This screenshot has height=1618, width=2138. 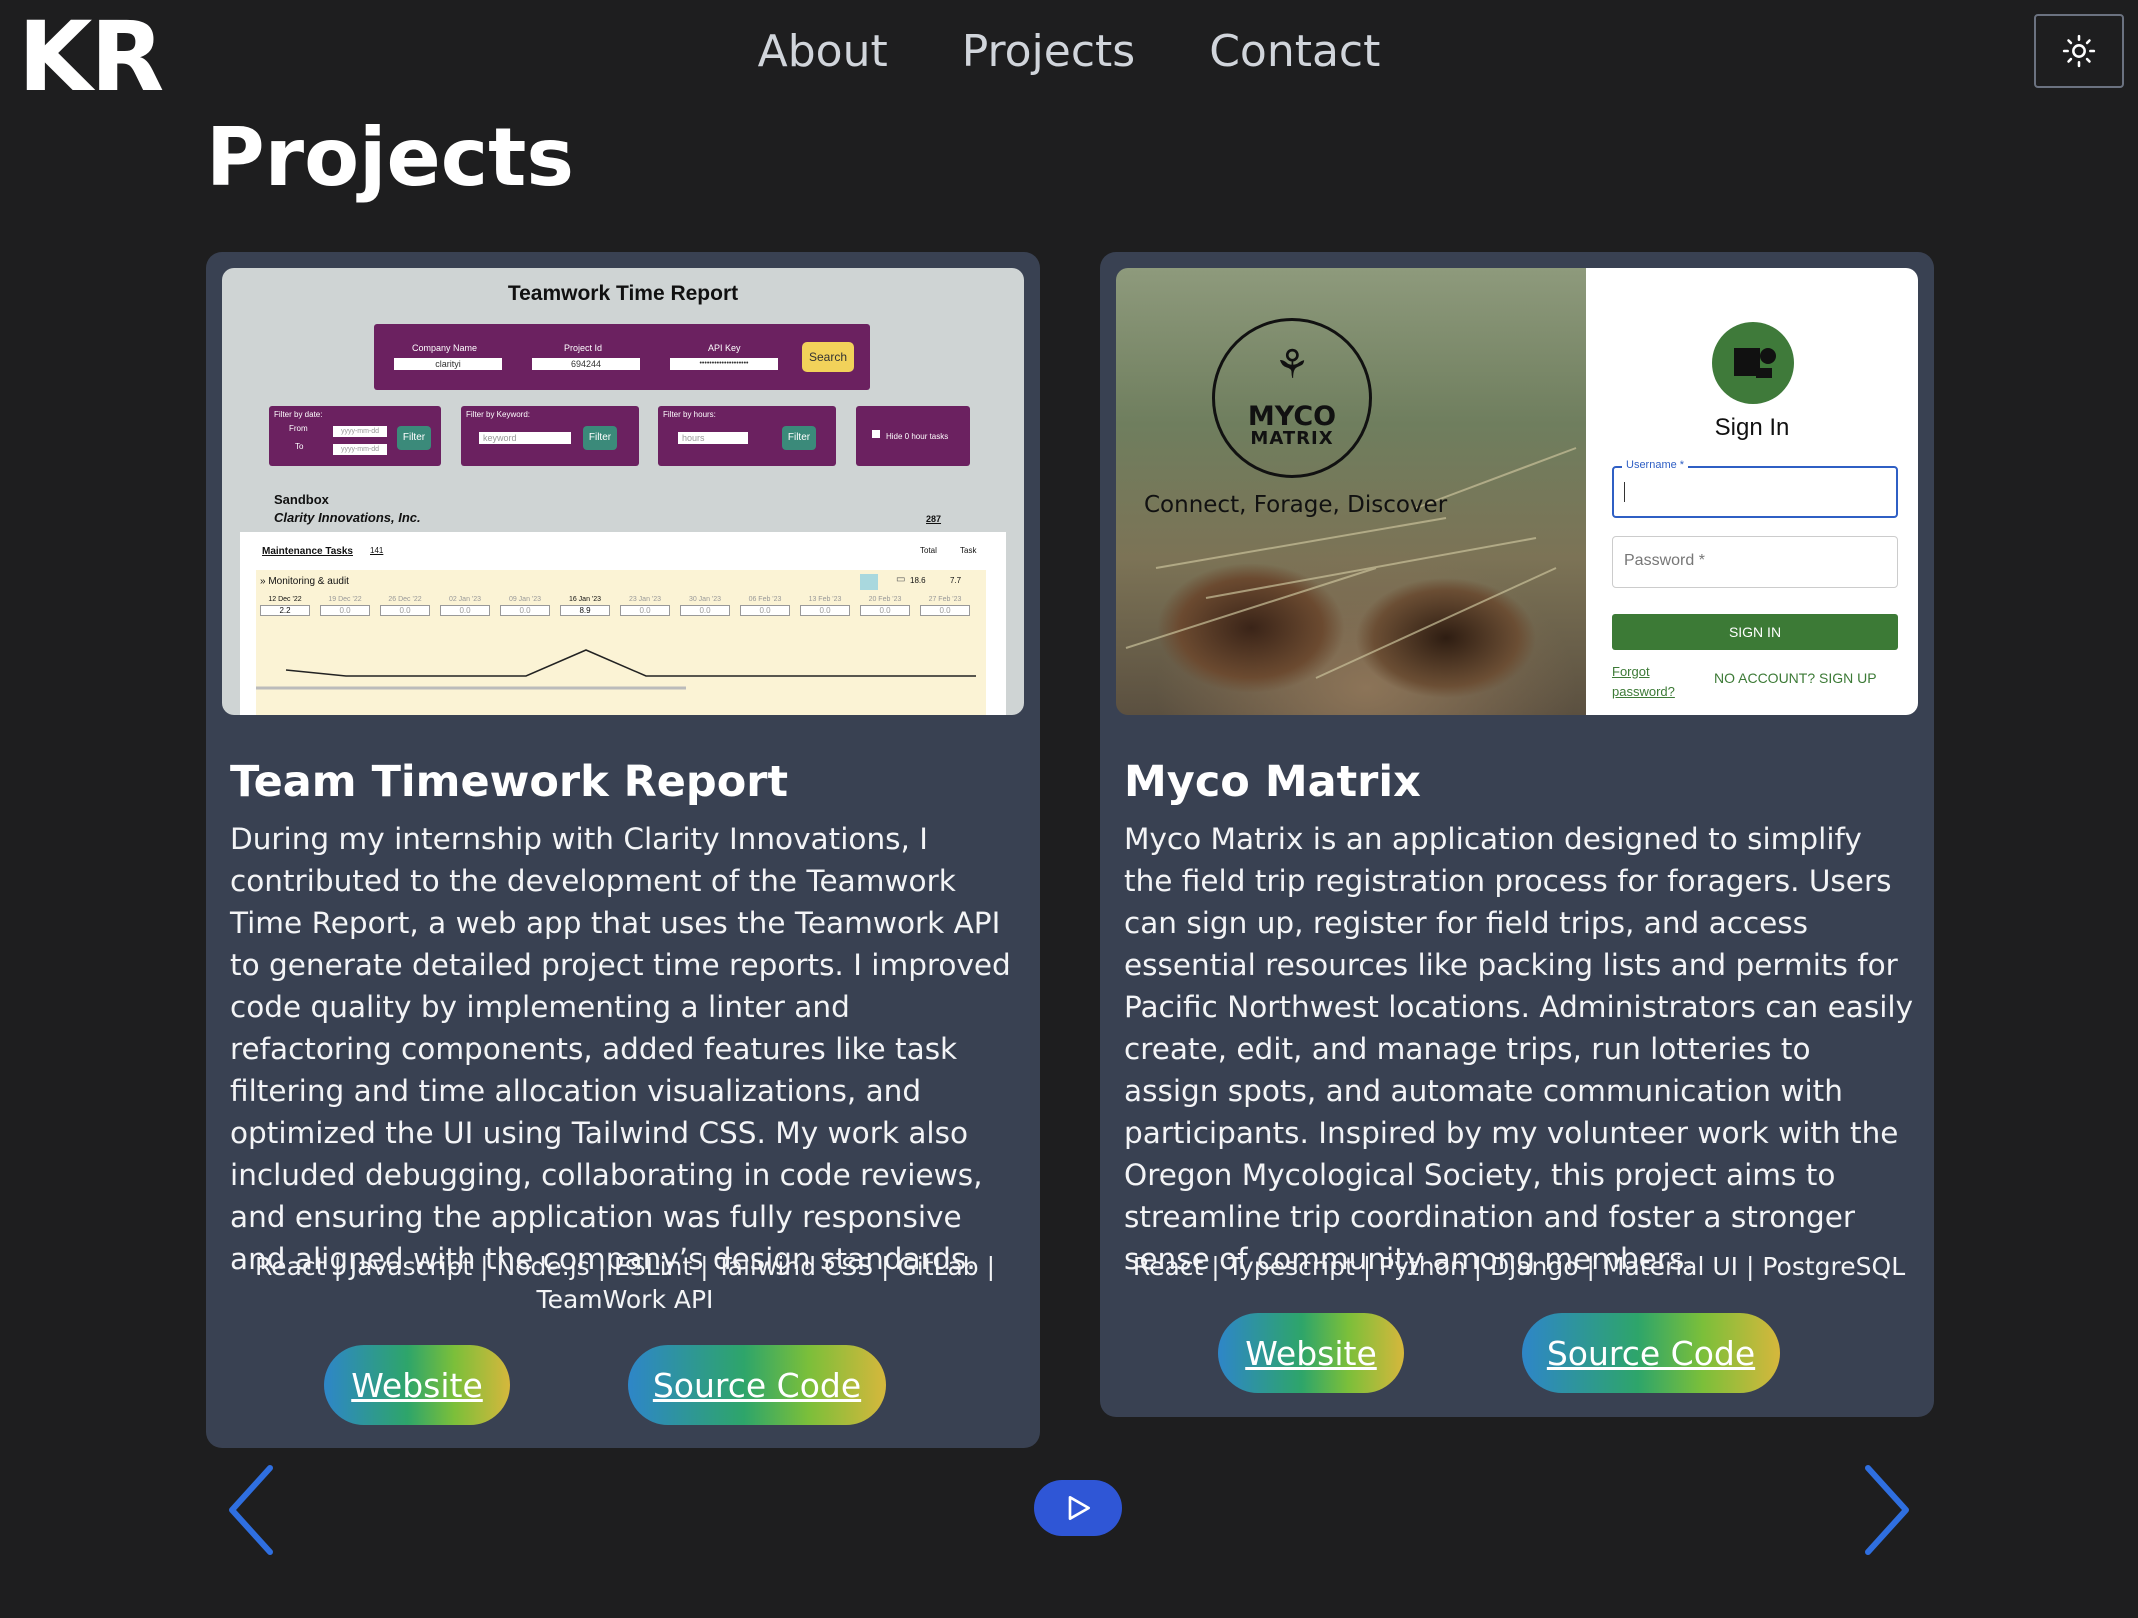 I want to click on carousel-prev-button, so click(x=252, y=1512).